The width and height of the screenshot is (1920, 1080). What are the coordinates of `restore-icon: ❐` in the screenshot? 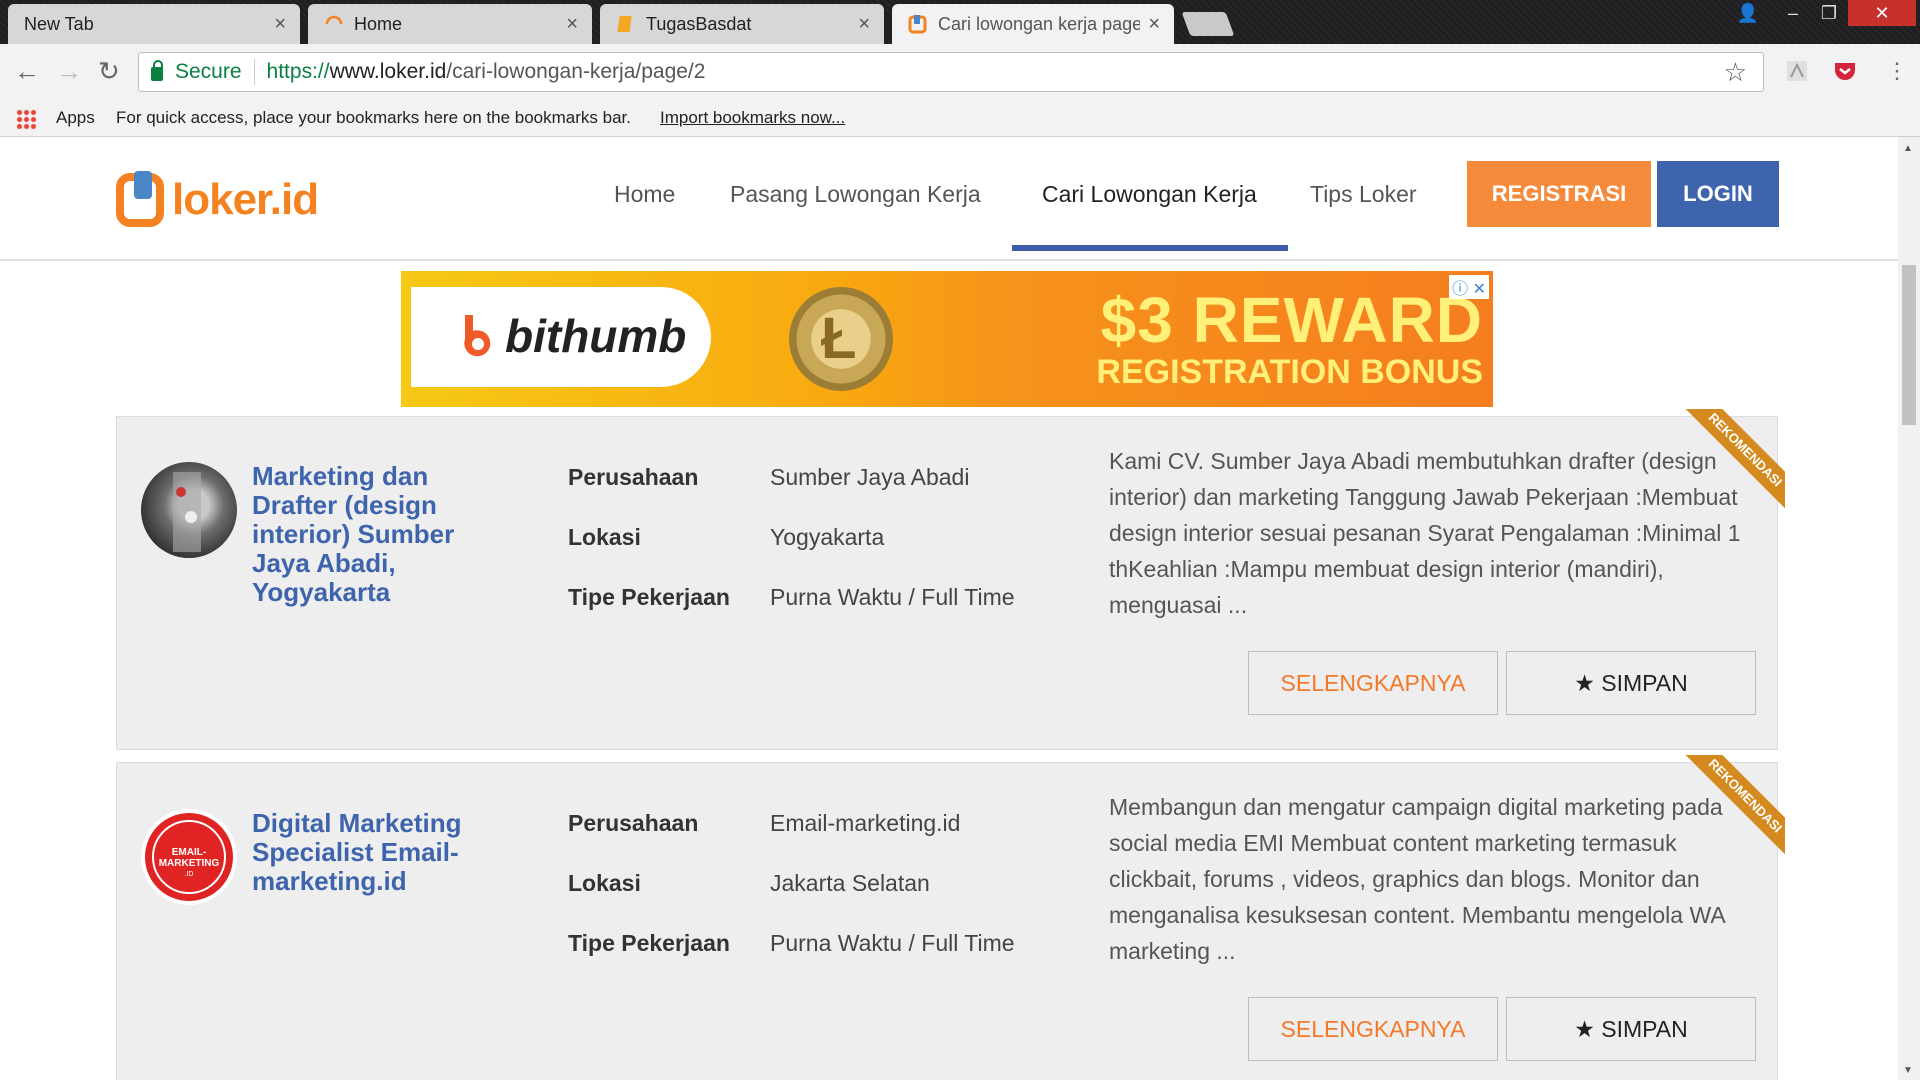 It's located at (1829, 13).